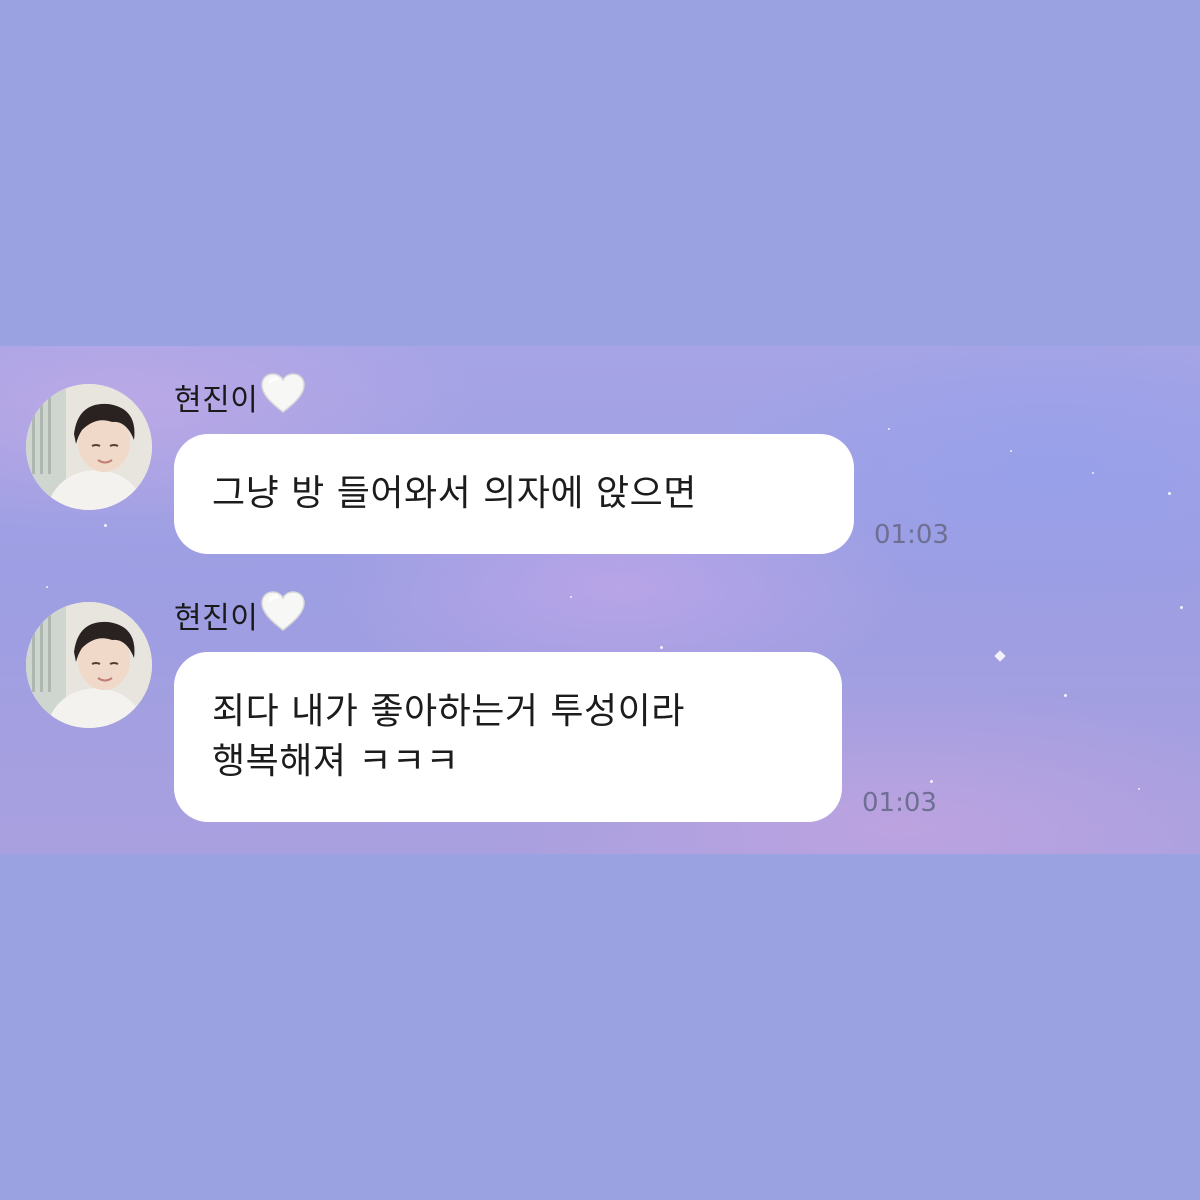 This screenshot has height=1200, width=1200. What do you see at coordinates (508, 737) in the screenshot?
I see `message-bubble: 죄다 내가 좋아하는거 투성이라 행복해져 ㅋㅋㅋ` at bounding box center [508, 737].